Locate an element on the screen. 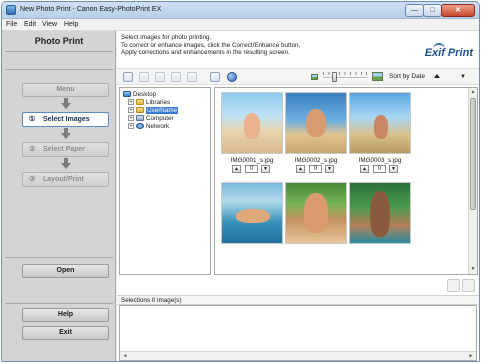 The width and height of the screenshot is (481, 363). eraser-icon is located at coordinates (176, 77).